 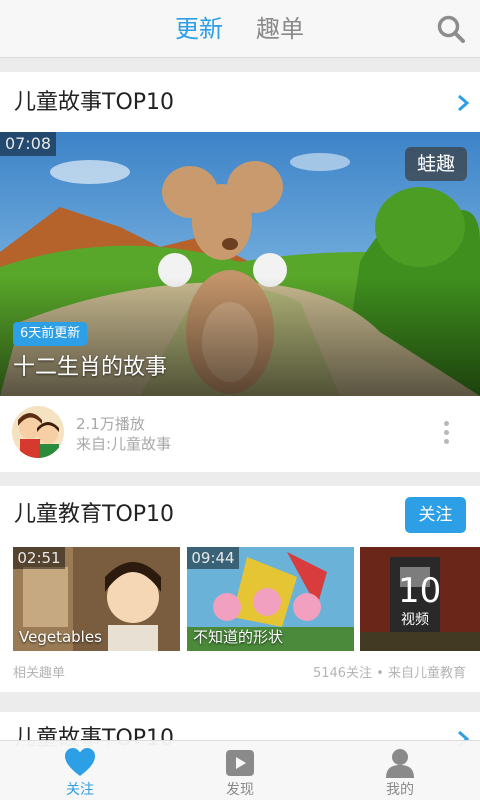 I want to click on thumb-duration: 02:51, so click(x=39, y=558).